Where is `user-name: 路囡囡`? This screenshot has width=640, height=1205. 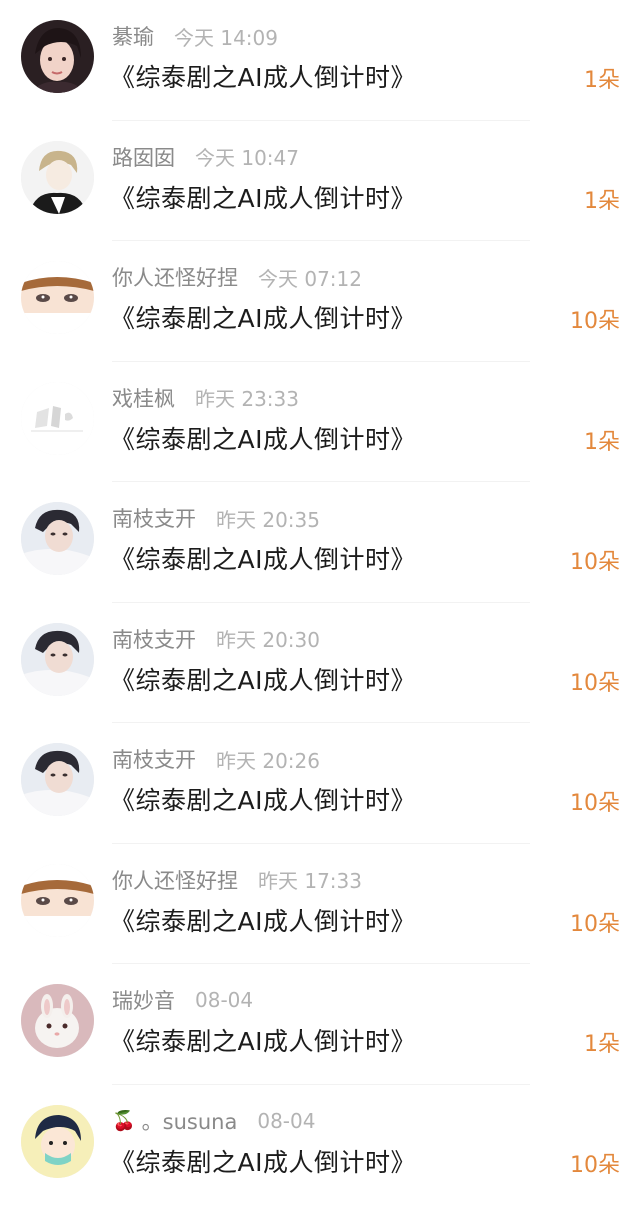 user-name: 路囡囡 is located at coordinates (143, 157).